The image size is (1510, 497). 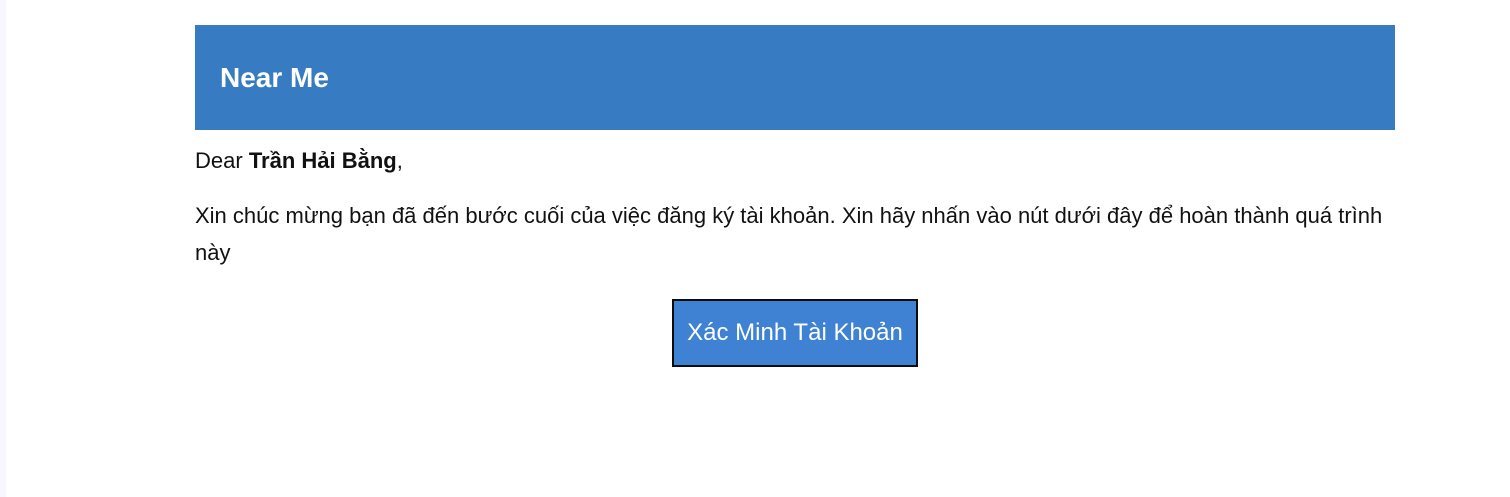 I want to click on brand-title: Near Me, so click(x=274, y=77).